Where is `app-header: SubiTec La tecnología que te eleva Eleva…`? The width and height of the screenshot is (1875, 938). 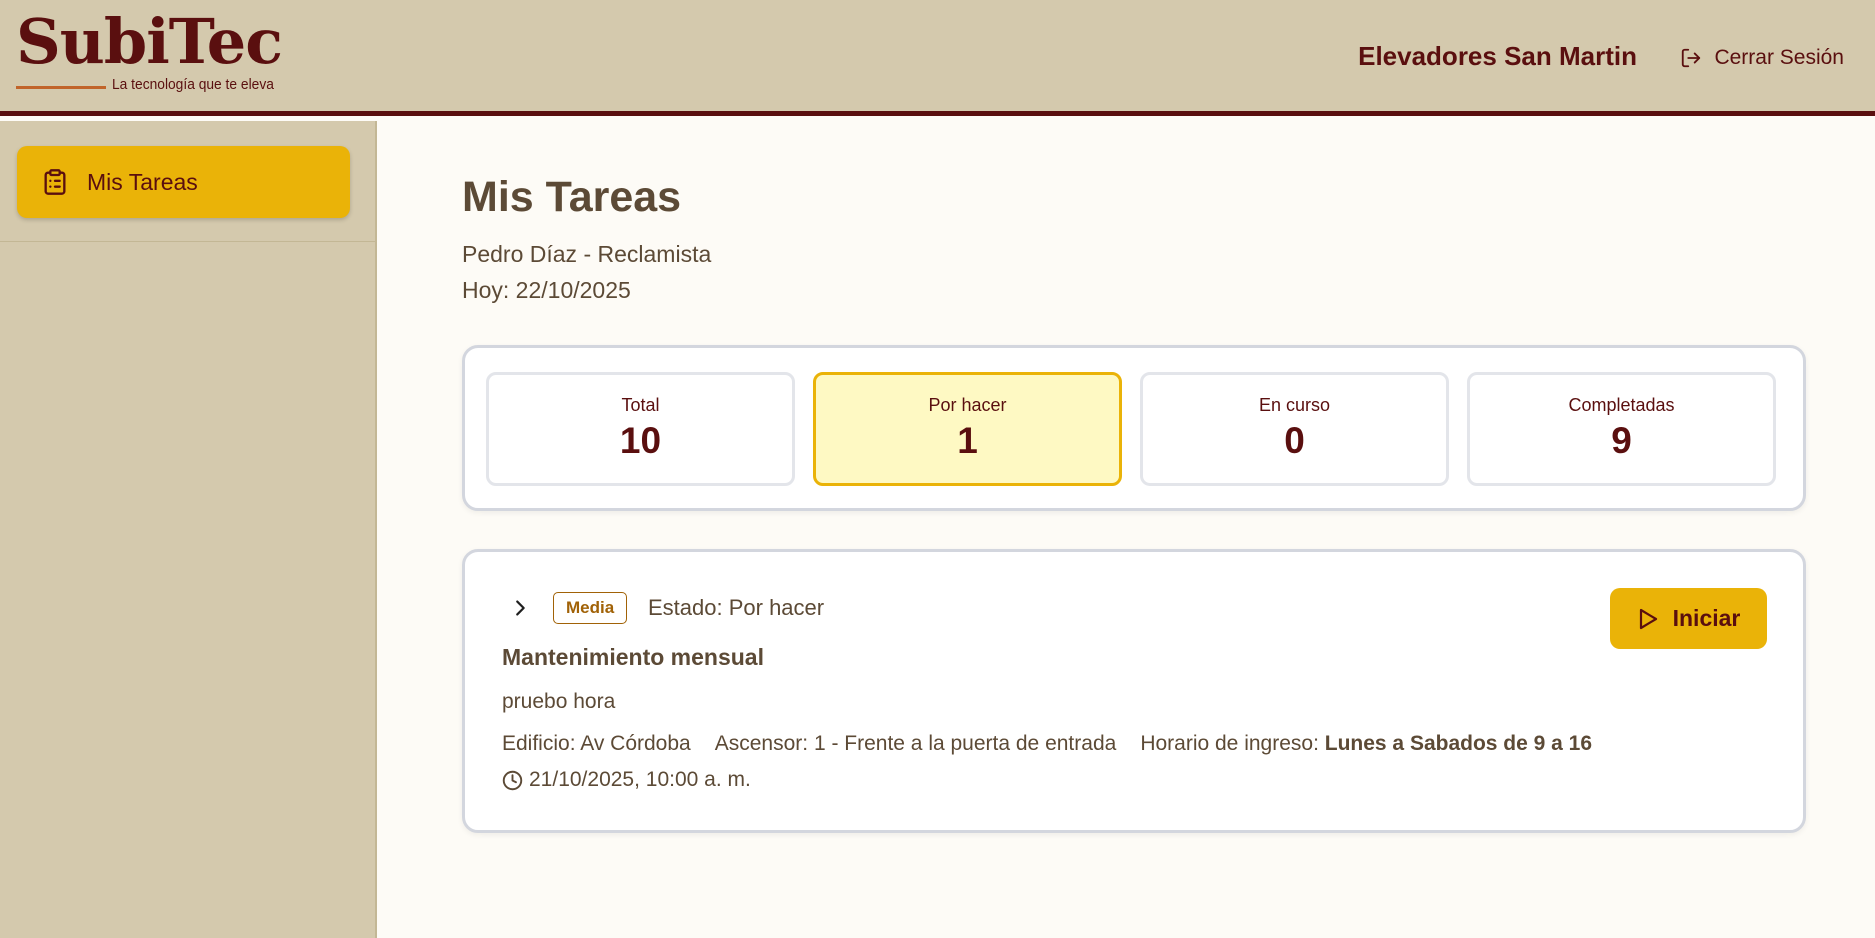 app-header: SubiTec La tecnología que te eleva Eleva… is located at coordinates (937, 58).